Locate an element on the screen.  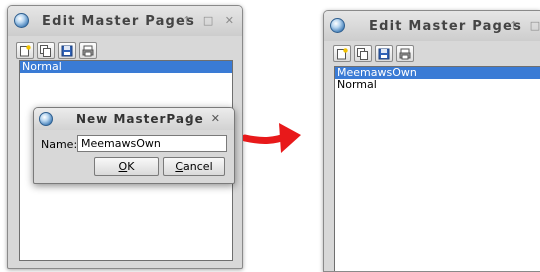
dialog-title-bar: New MasterPage ↑ ✕ is located at coordinates (134, 119).